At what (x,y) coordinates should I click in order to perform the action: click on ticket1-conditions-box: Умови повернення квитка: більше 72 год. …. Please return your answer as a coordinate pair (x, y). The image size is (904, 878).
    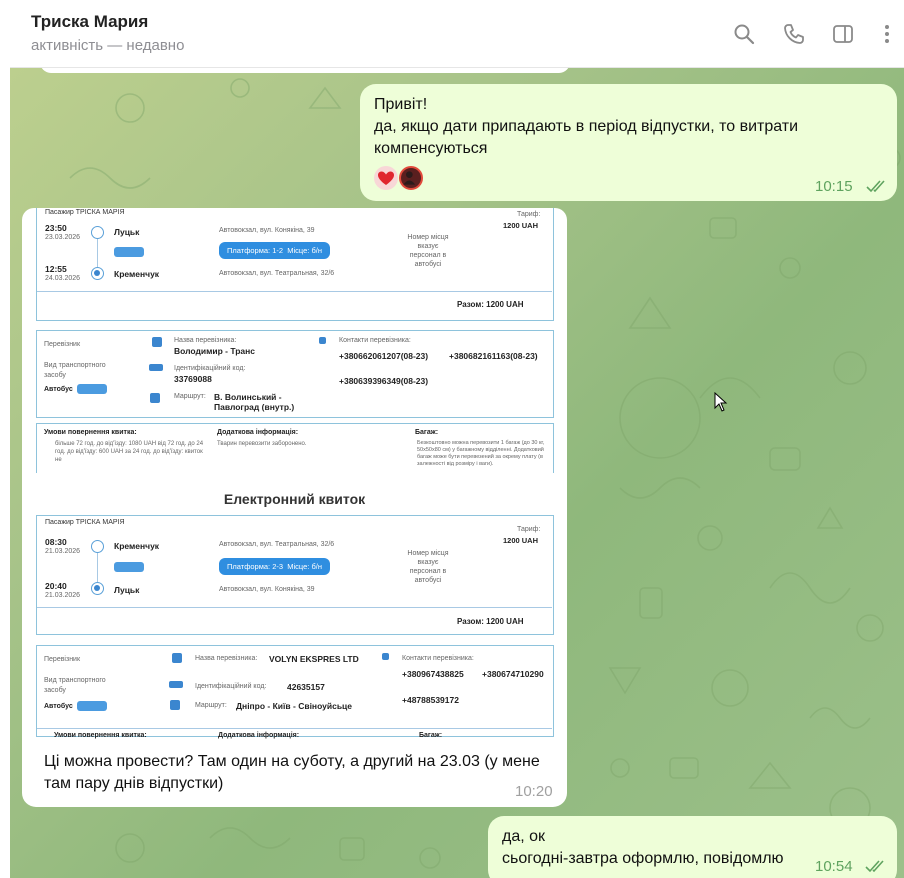
    Looking at the image, I should click on (295, 448).